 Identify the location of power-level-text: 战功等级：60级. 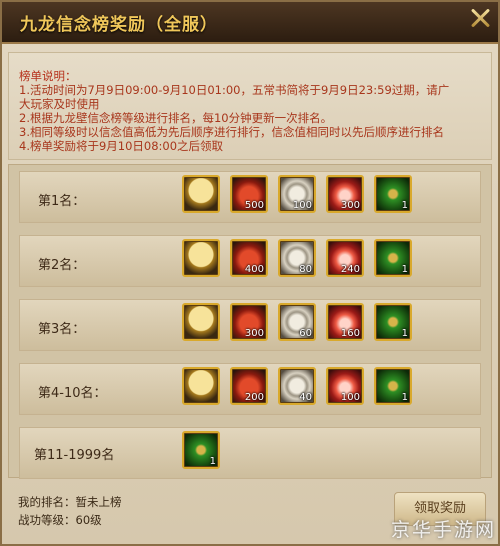
(60, 520).